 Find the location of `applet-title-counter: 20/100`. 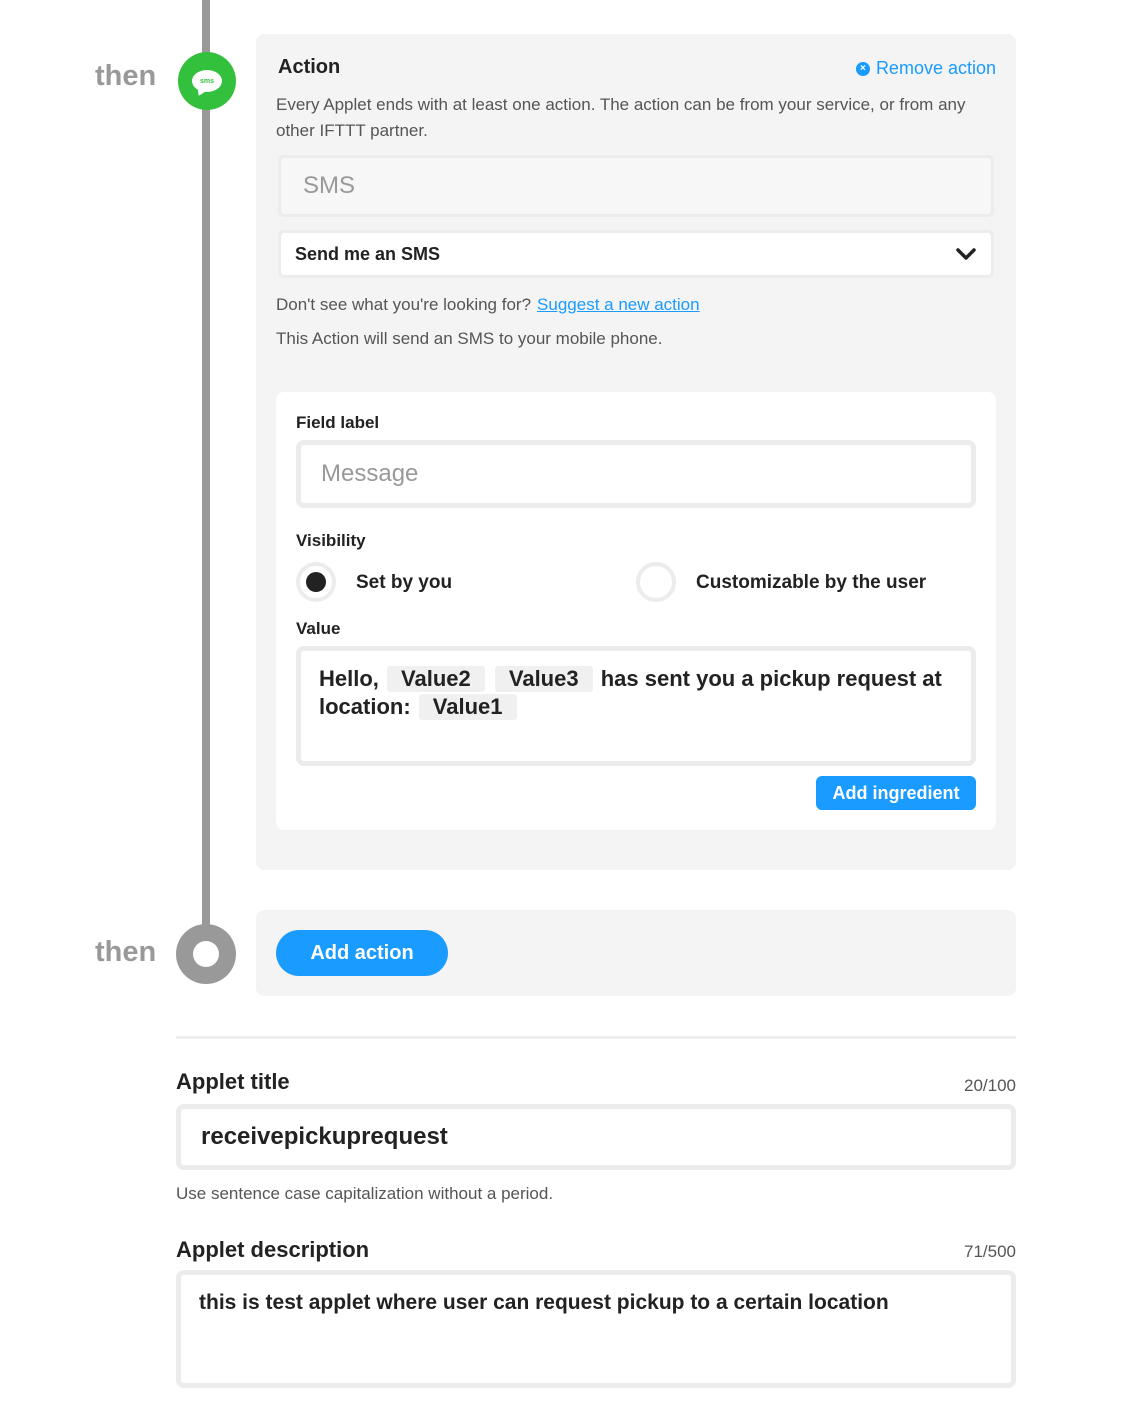

applet-title-counter: 20/100 is located at coordinates (990, 1085).